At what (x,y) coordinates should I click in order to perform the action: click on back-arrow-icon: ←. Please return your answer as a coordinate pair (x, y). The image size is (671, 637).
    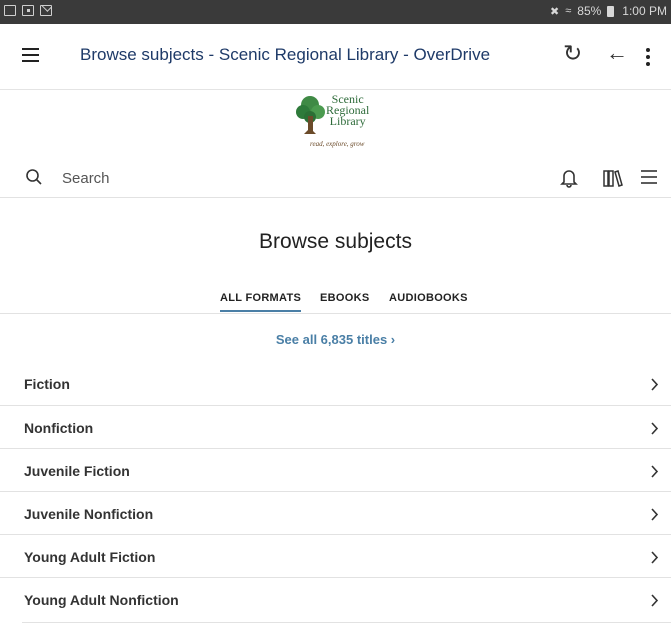
    Looking at the image, I should click on (617, 53).